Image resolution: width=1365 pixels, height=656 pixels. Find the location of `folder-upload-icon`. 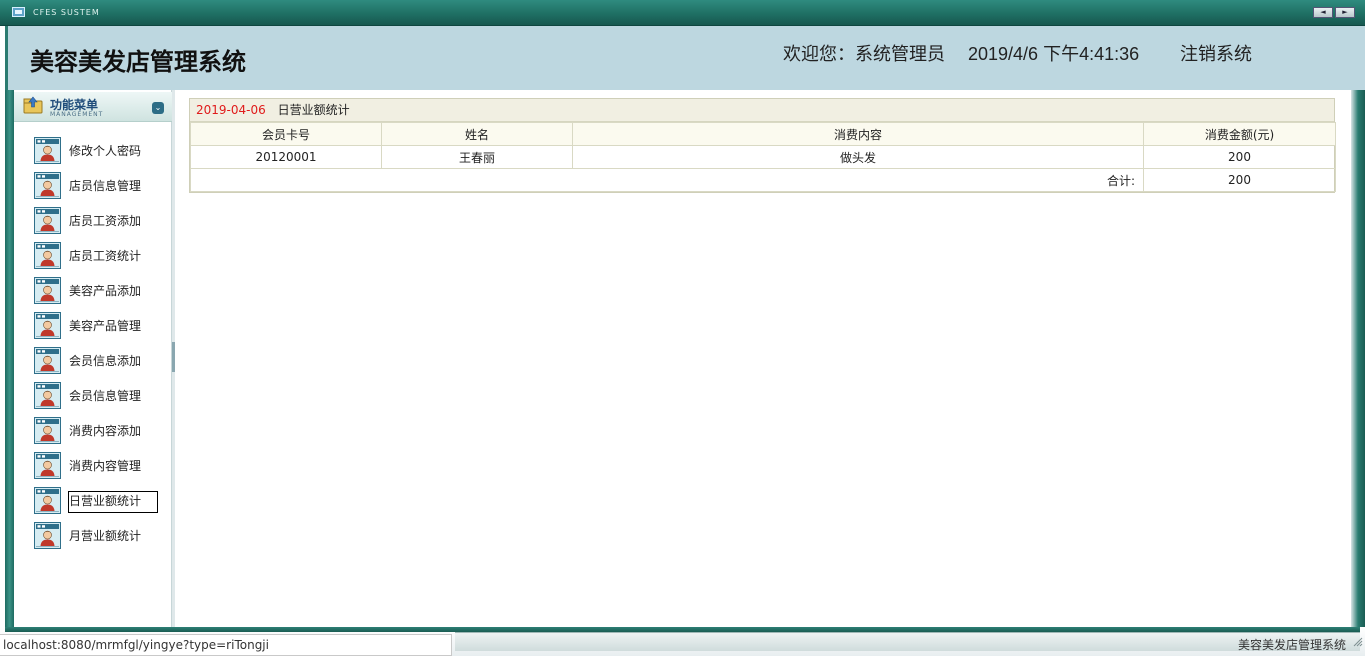

folder-upload-icon is located at coordinates (33, 105).